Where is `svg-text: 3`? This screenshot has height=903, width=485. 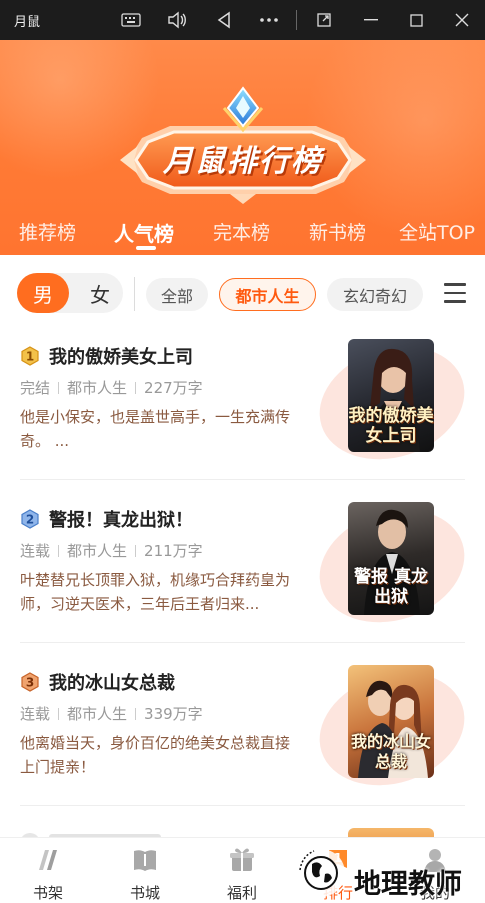
svg-text: 3 is located at coordinates (30, 683).